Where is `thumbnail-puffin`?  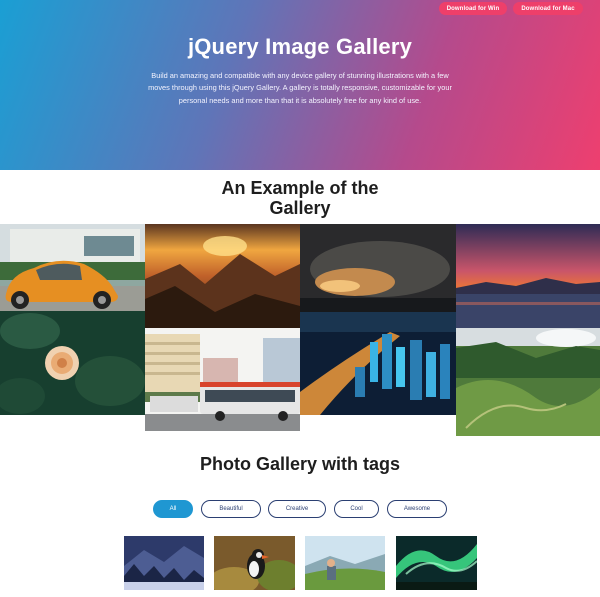 thumbnail-puffin is located at coordinates (254, 563).